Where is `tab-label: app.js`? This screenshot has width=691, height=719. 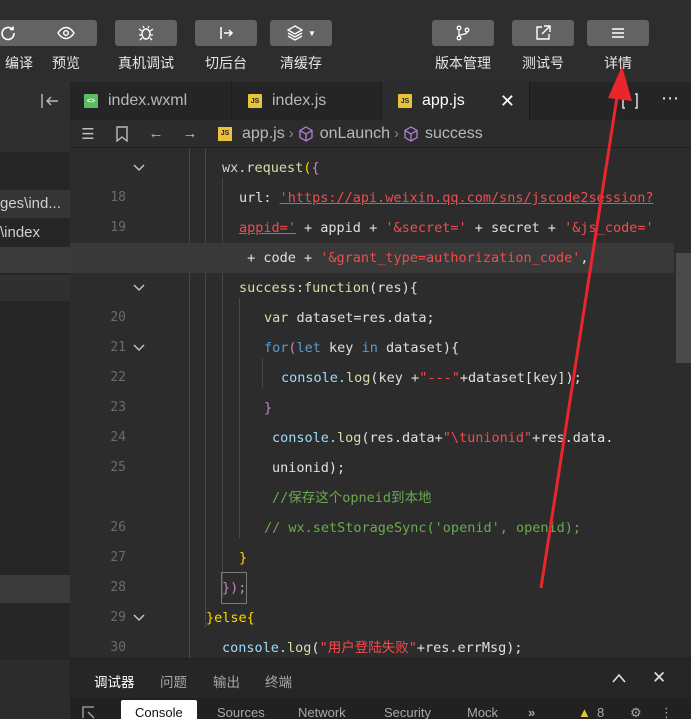
tab-label: app.js is located at coordinates (443, 100).